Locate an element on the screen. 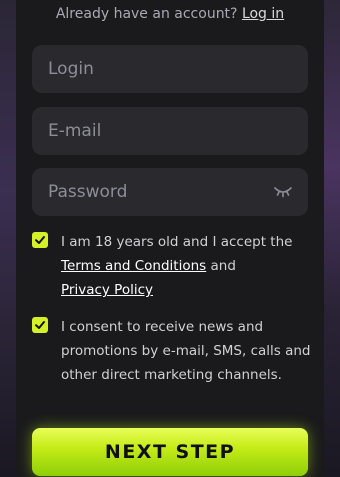 This screenshot has width=340, height=477. password-input is located at coordinates (158, 192).